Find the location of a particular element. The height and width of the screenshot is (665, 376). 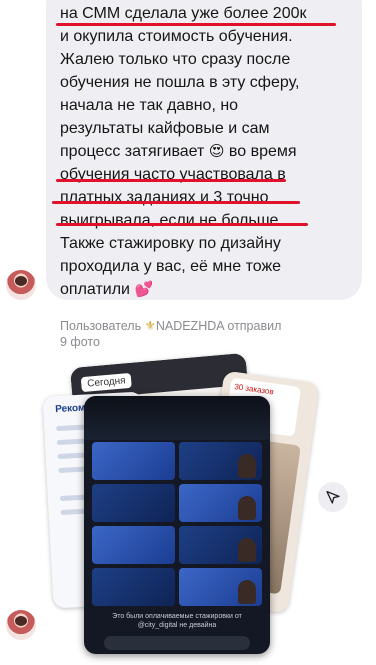

message-line: на СММ сделала уже более 200к is located at coordinates (183, 13).